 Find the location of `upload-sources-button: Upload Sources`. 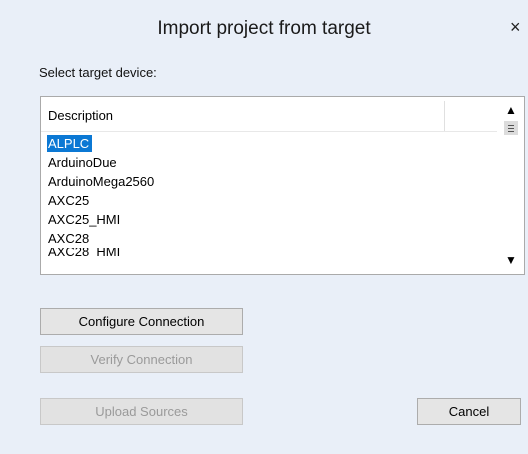

upload-sources-button: Upload Sources is located at coordinates (141, 411).